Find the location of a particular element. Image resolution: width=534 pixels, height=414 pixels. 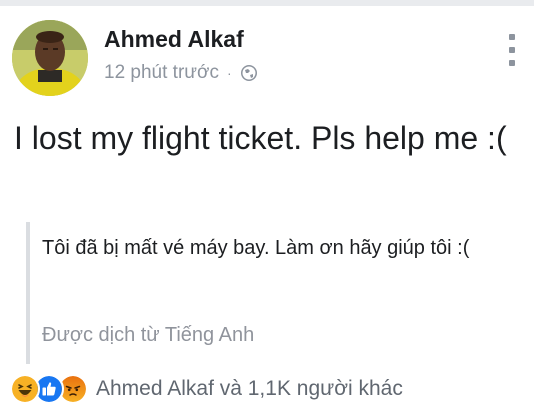

post-timestamp: 12 phút trước is located at coordinates (161, 73).